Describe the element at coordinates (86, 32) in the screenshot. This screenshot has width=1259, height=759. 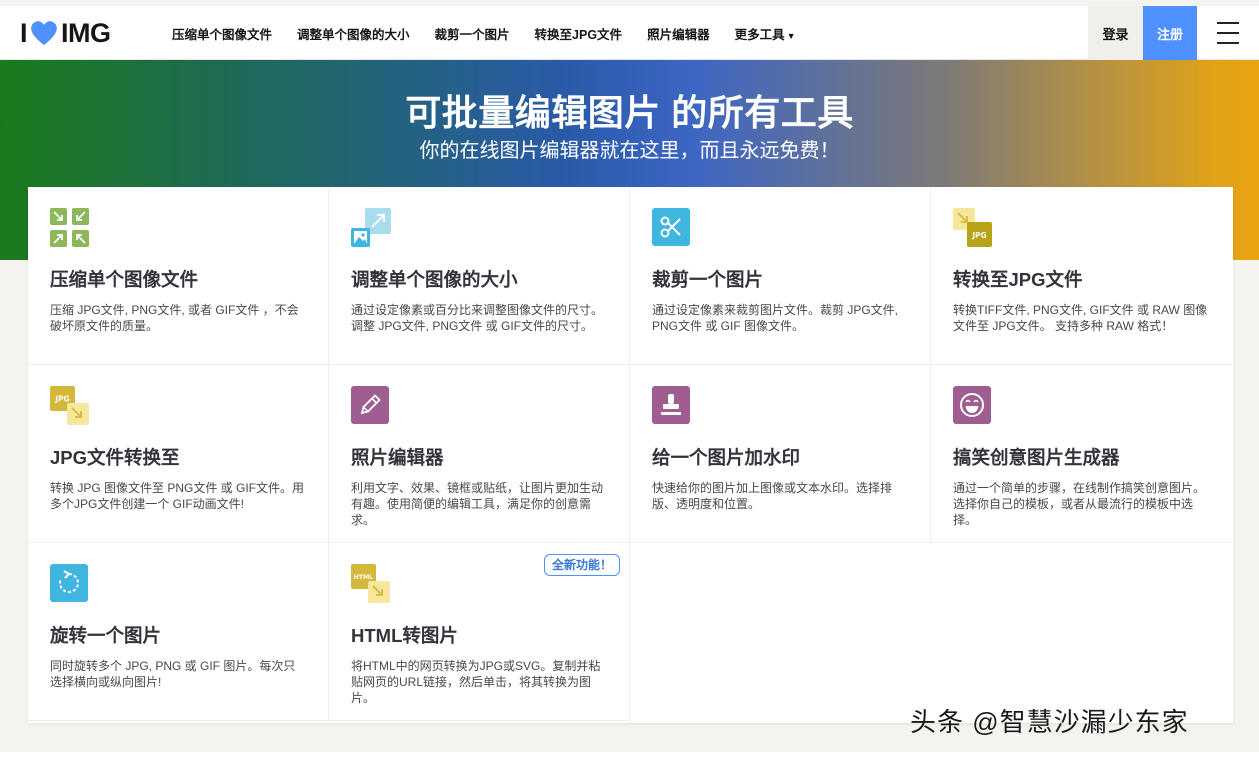
I see `logo-word-img: IMG` at that location.